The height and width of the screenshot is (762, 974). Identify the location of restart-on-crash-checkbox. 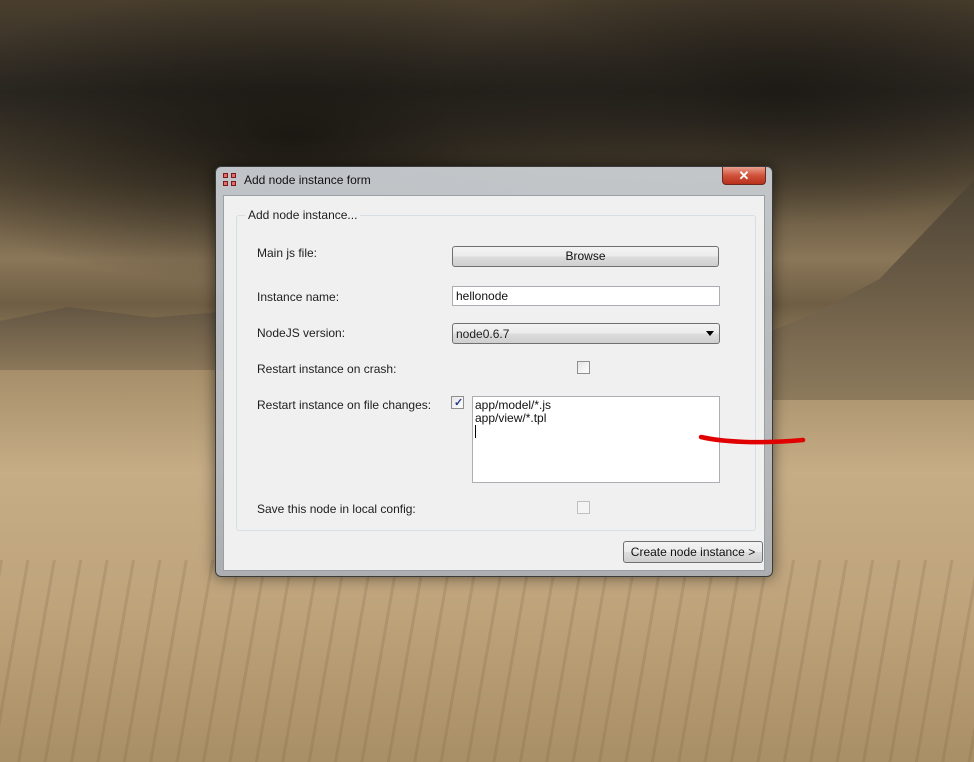
(583, 367).